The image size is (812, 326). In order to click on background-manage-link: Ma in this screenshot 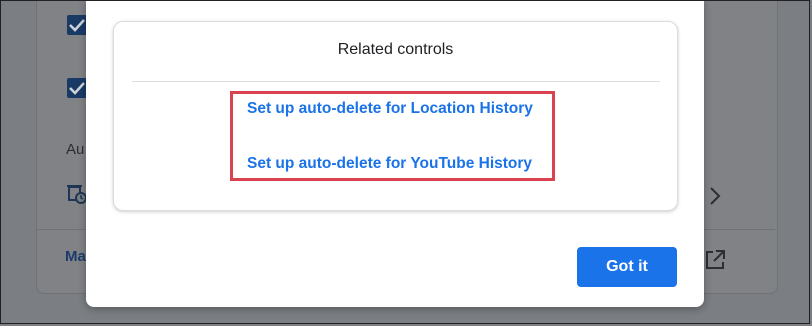, I will do `click(75, 256)`.